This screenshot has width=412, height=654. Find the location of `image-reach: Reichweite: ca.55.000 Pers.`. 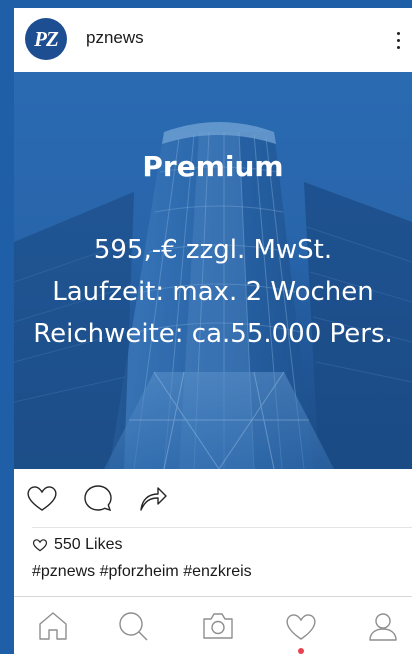

image-reach: Reichweite: ca.55.000 Pers. is located at coordinates (213, 334).